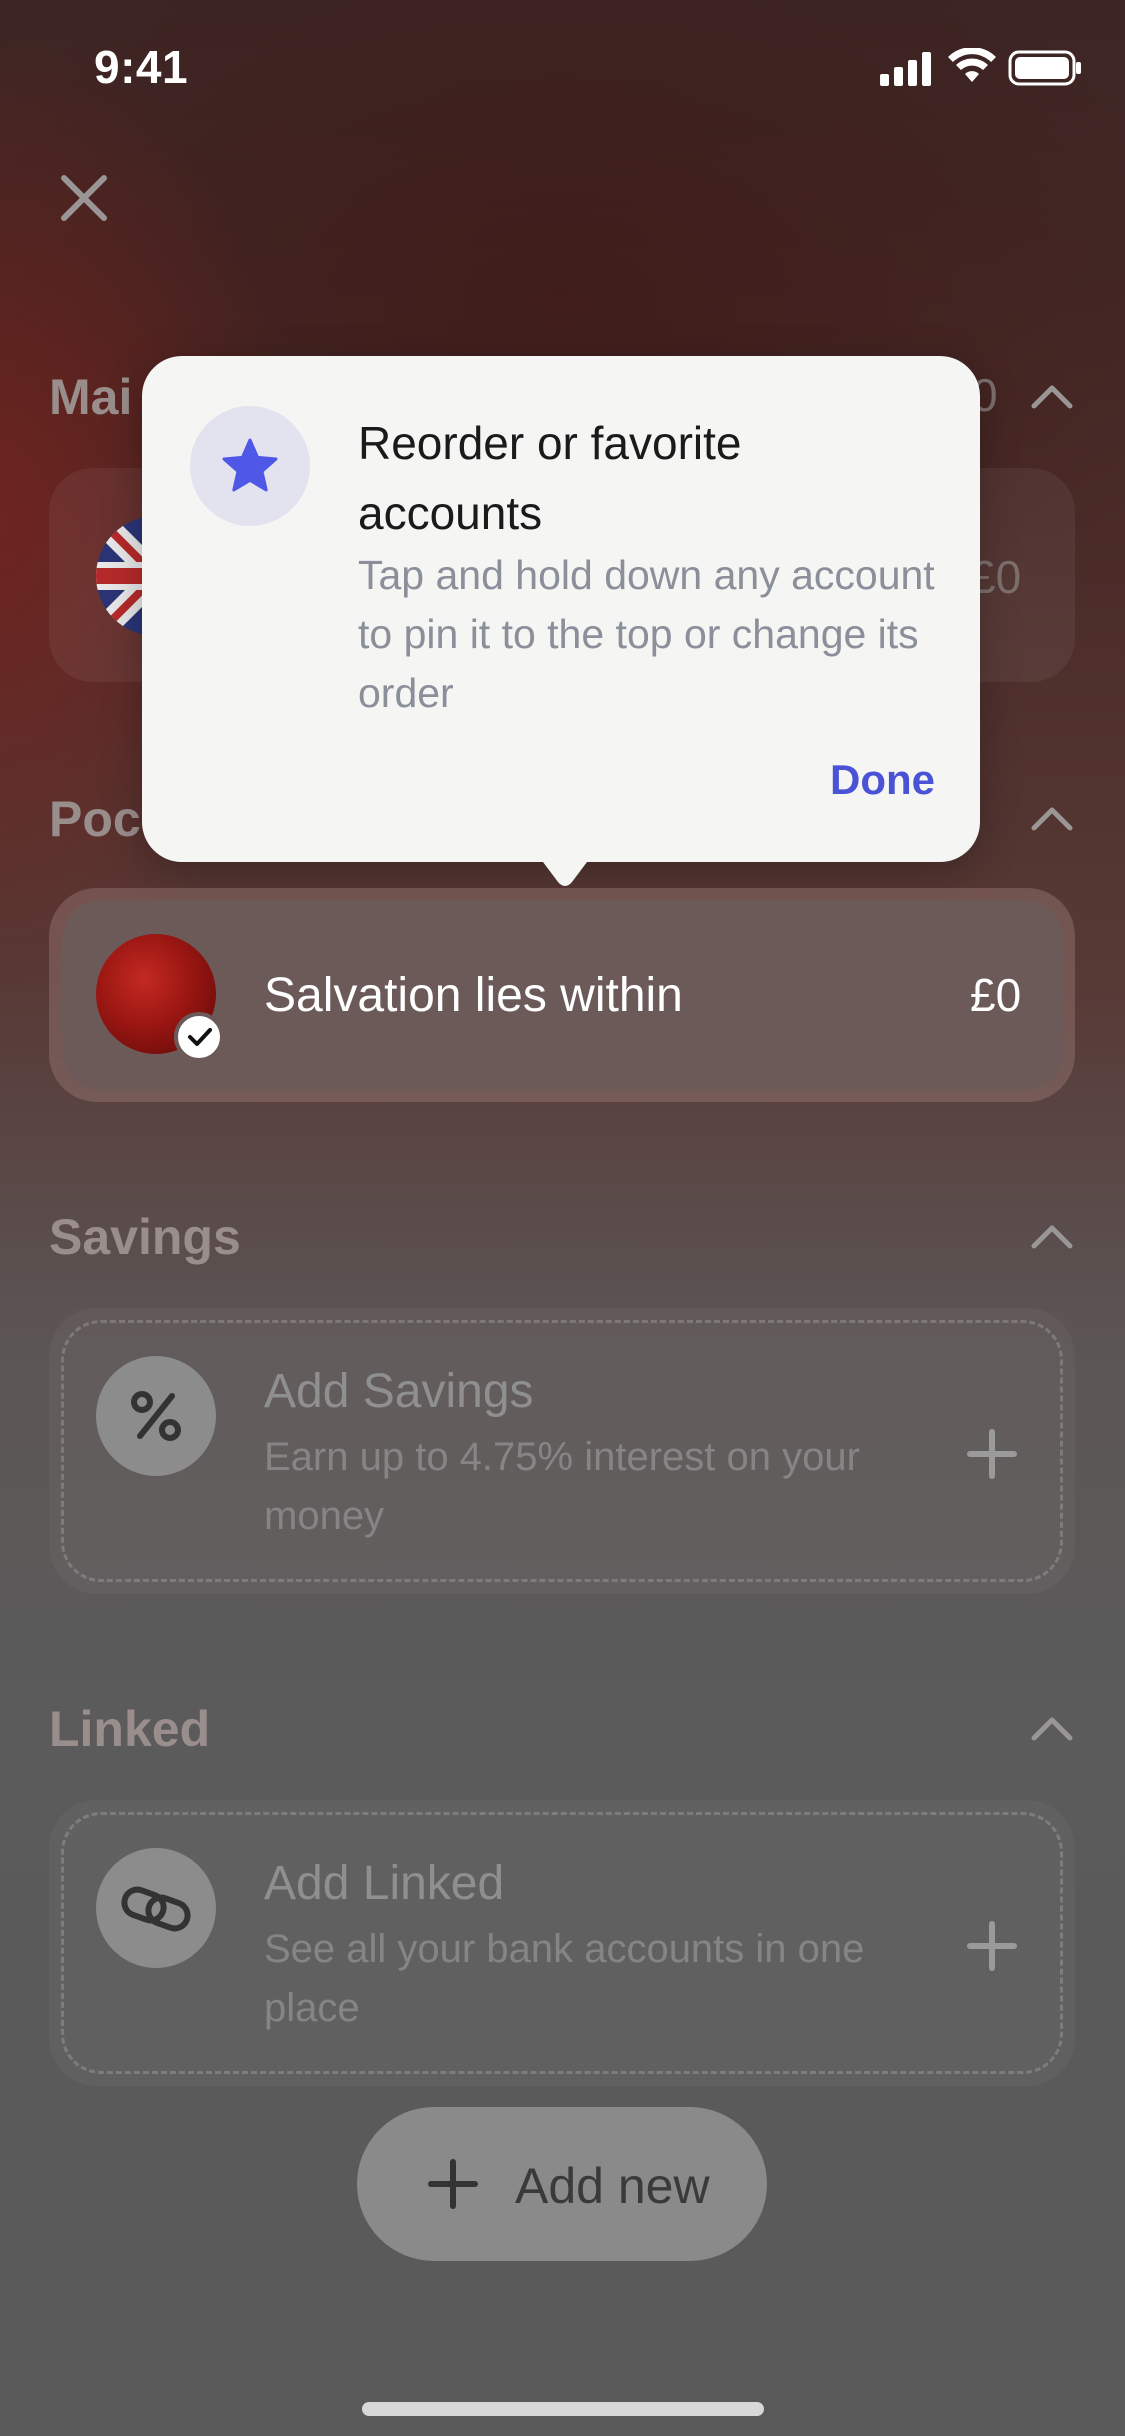  I want to click on done-button: Done, so click(882, 780).